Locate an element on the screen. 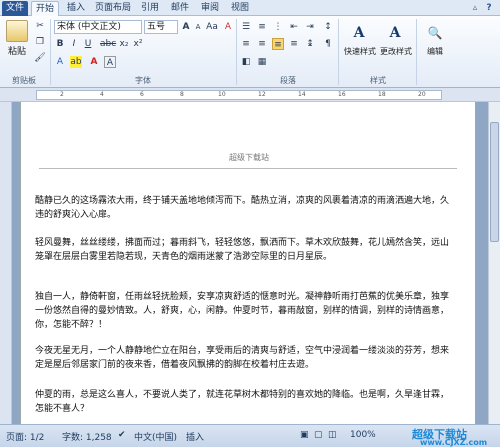  scrollbar-thumb is located at coordinates (494, 182).